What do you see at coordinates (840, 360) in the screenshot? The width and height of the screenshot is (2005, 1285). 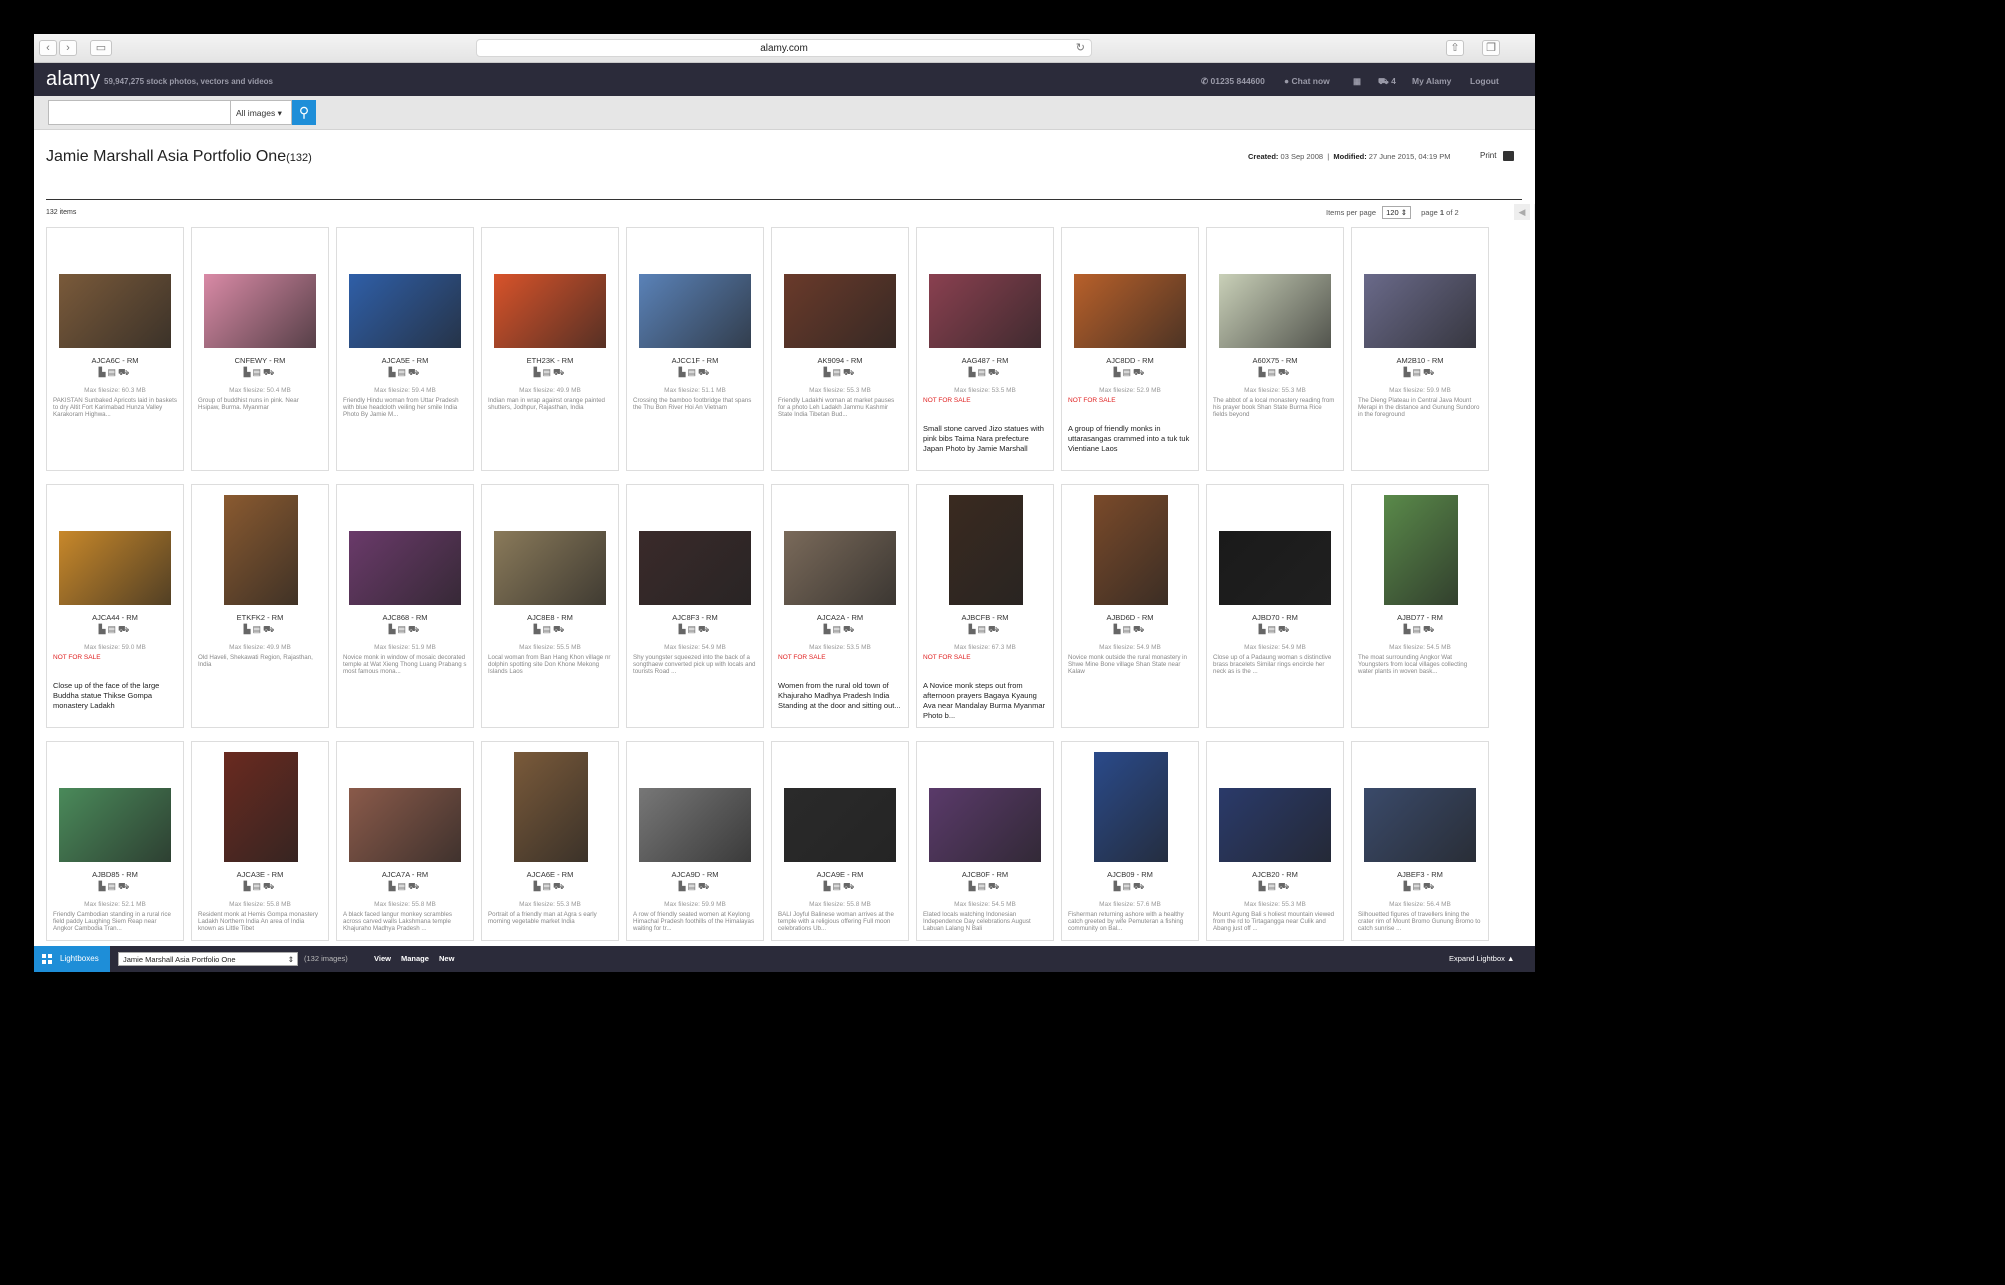 I see `image-code: AK9094 - RM` at bounding box center [840, 360].